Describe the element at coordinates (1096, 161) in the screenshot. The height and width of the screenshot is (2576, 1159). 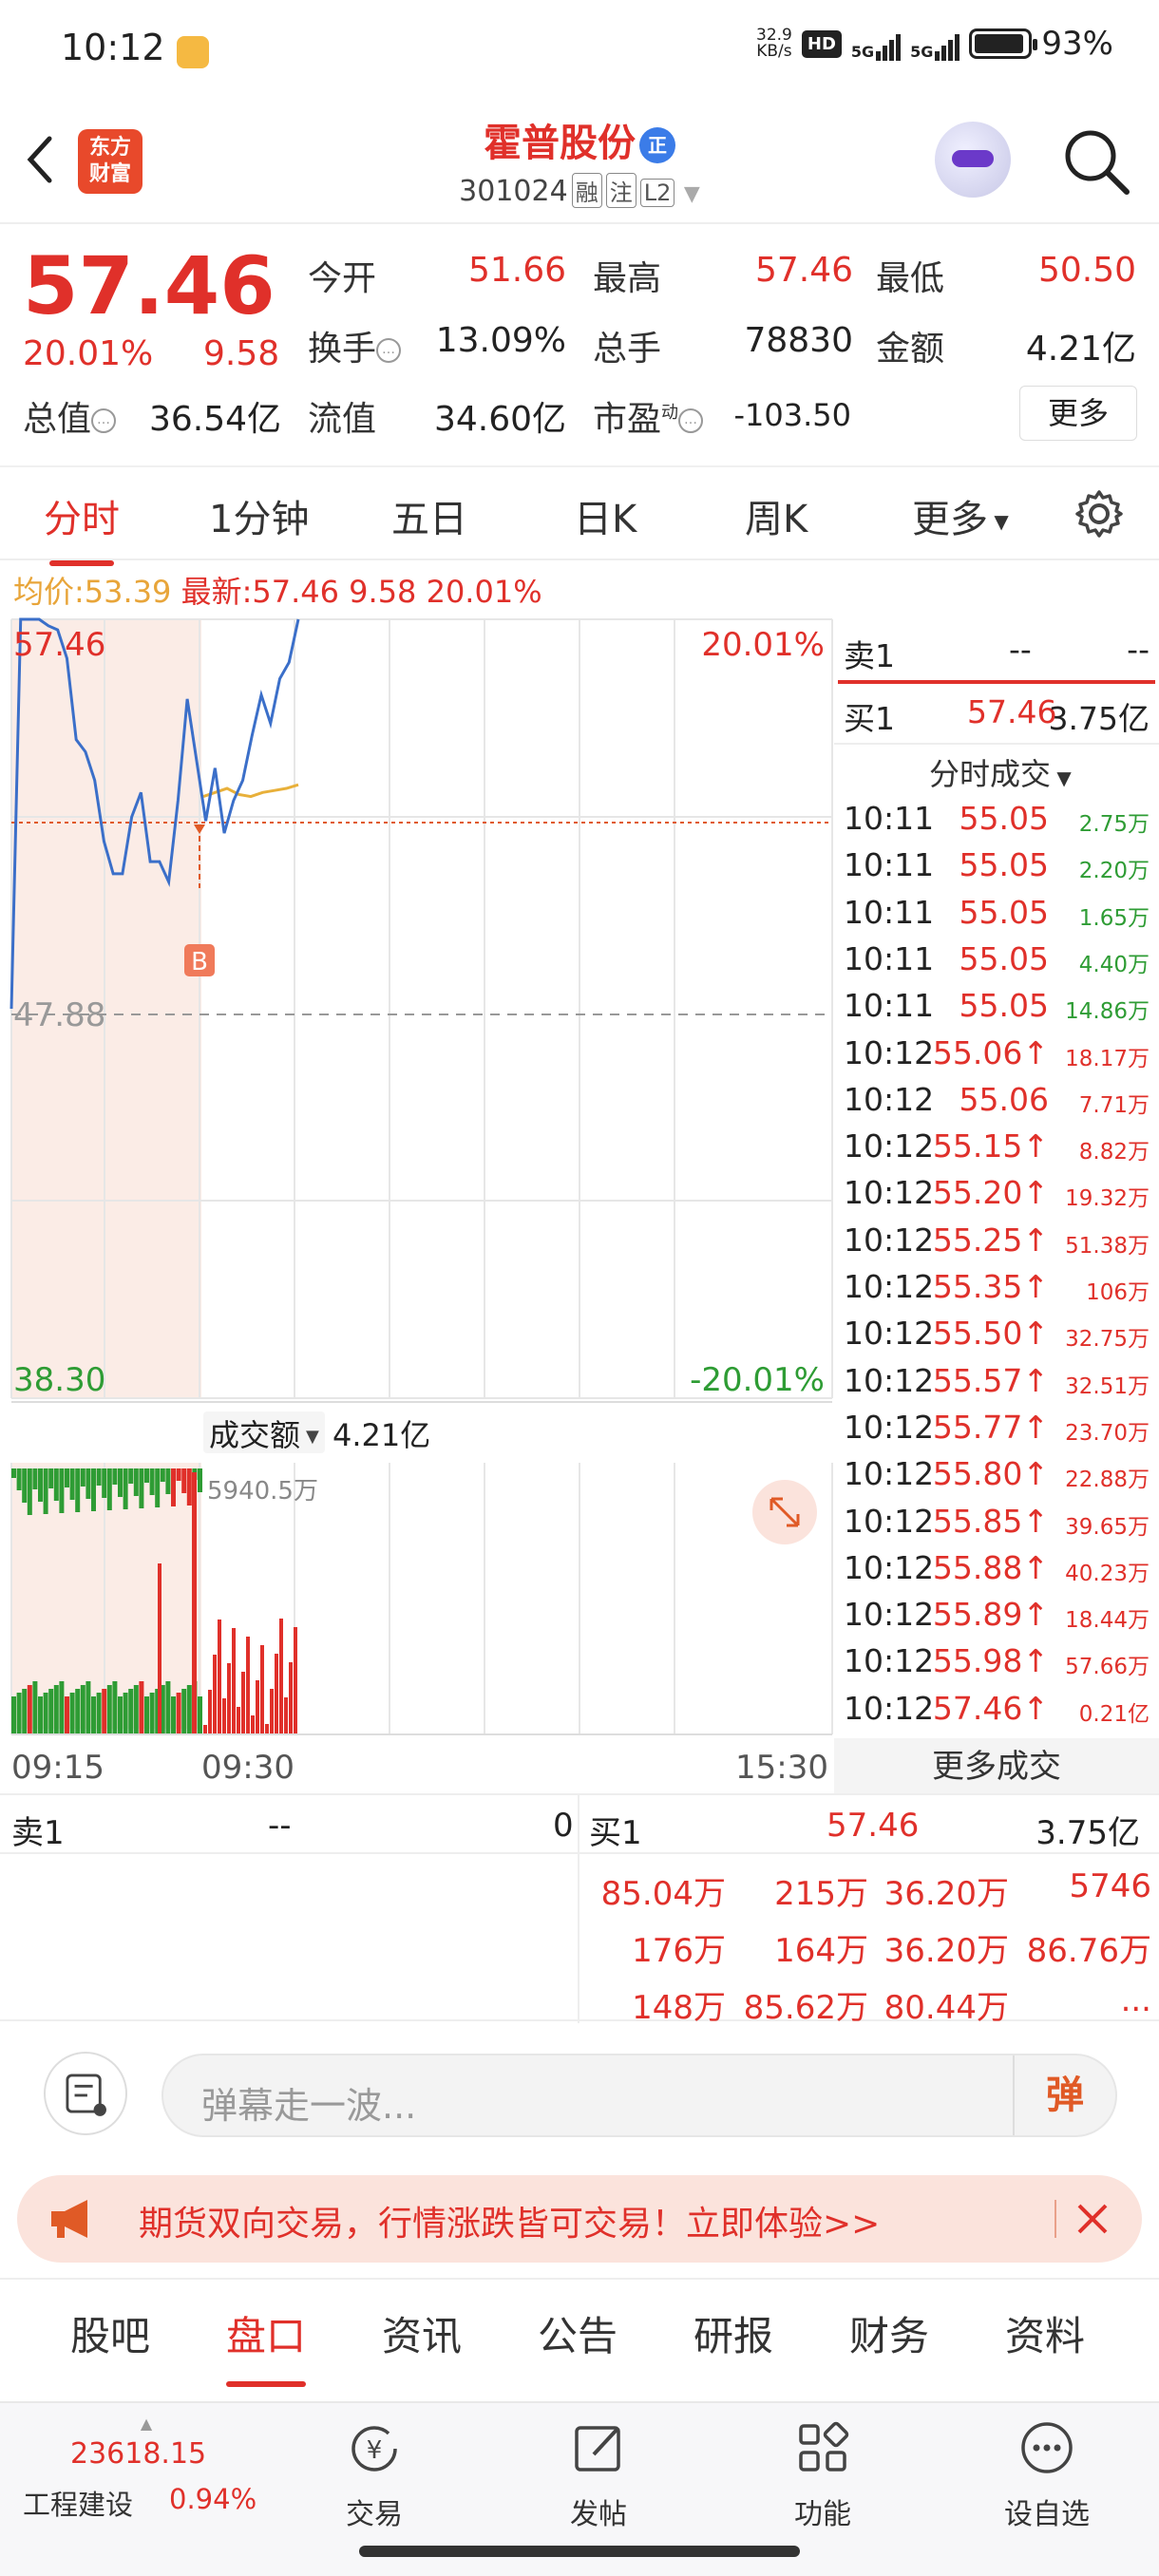
I see `search-icon` at that location.